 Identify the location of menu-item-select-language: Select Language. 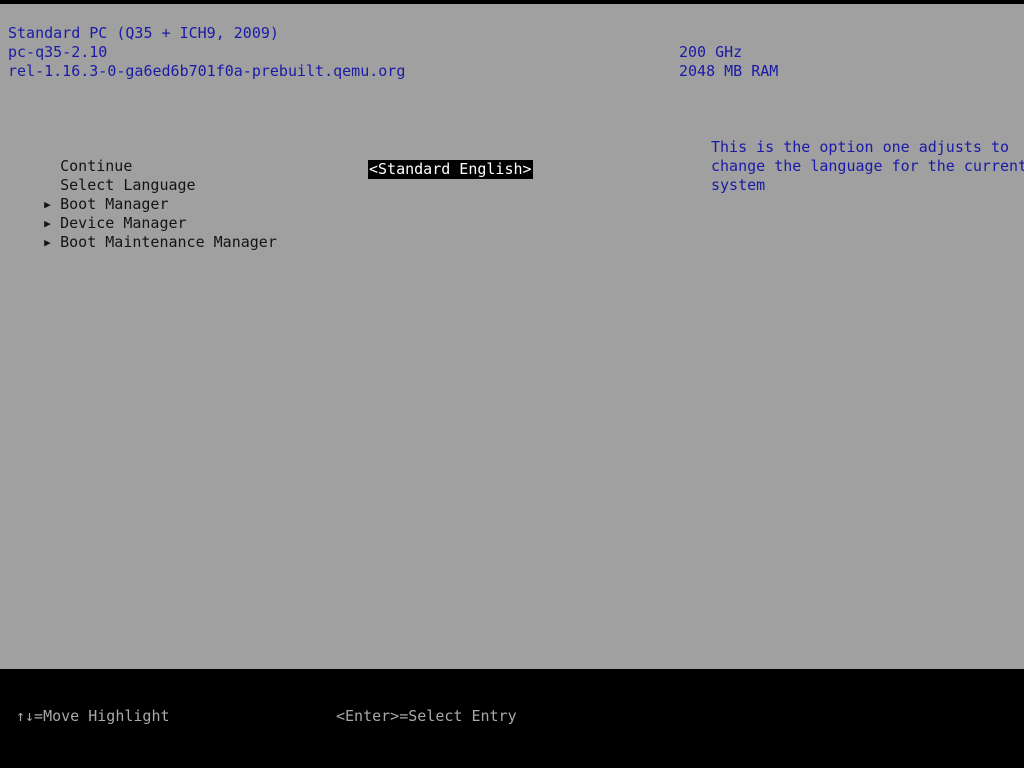
(158, 175).